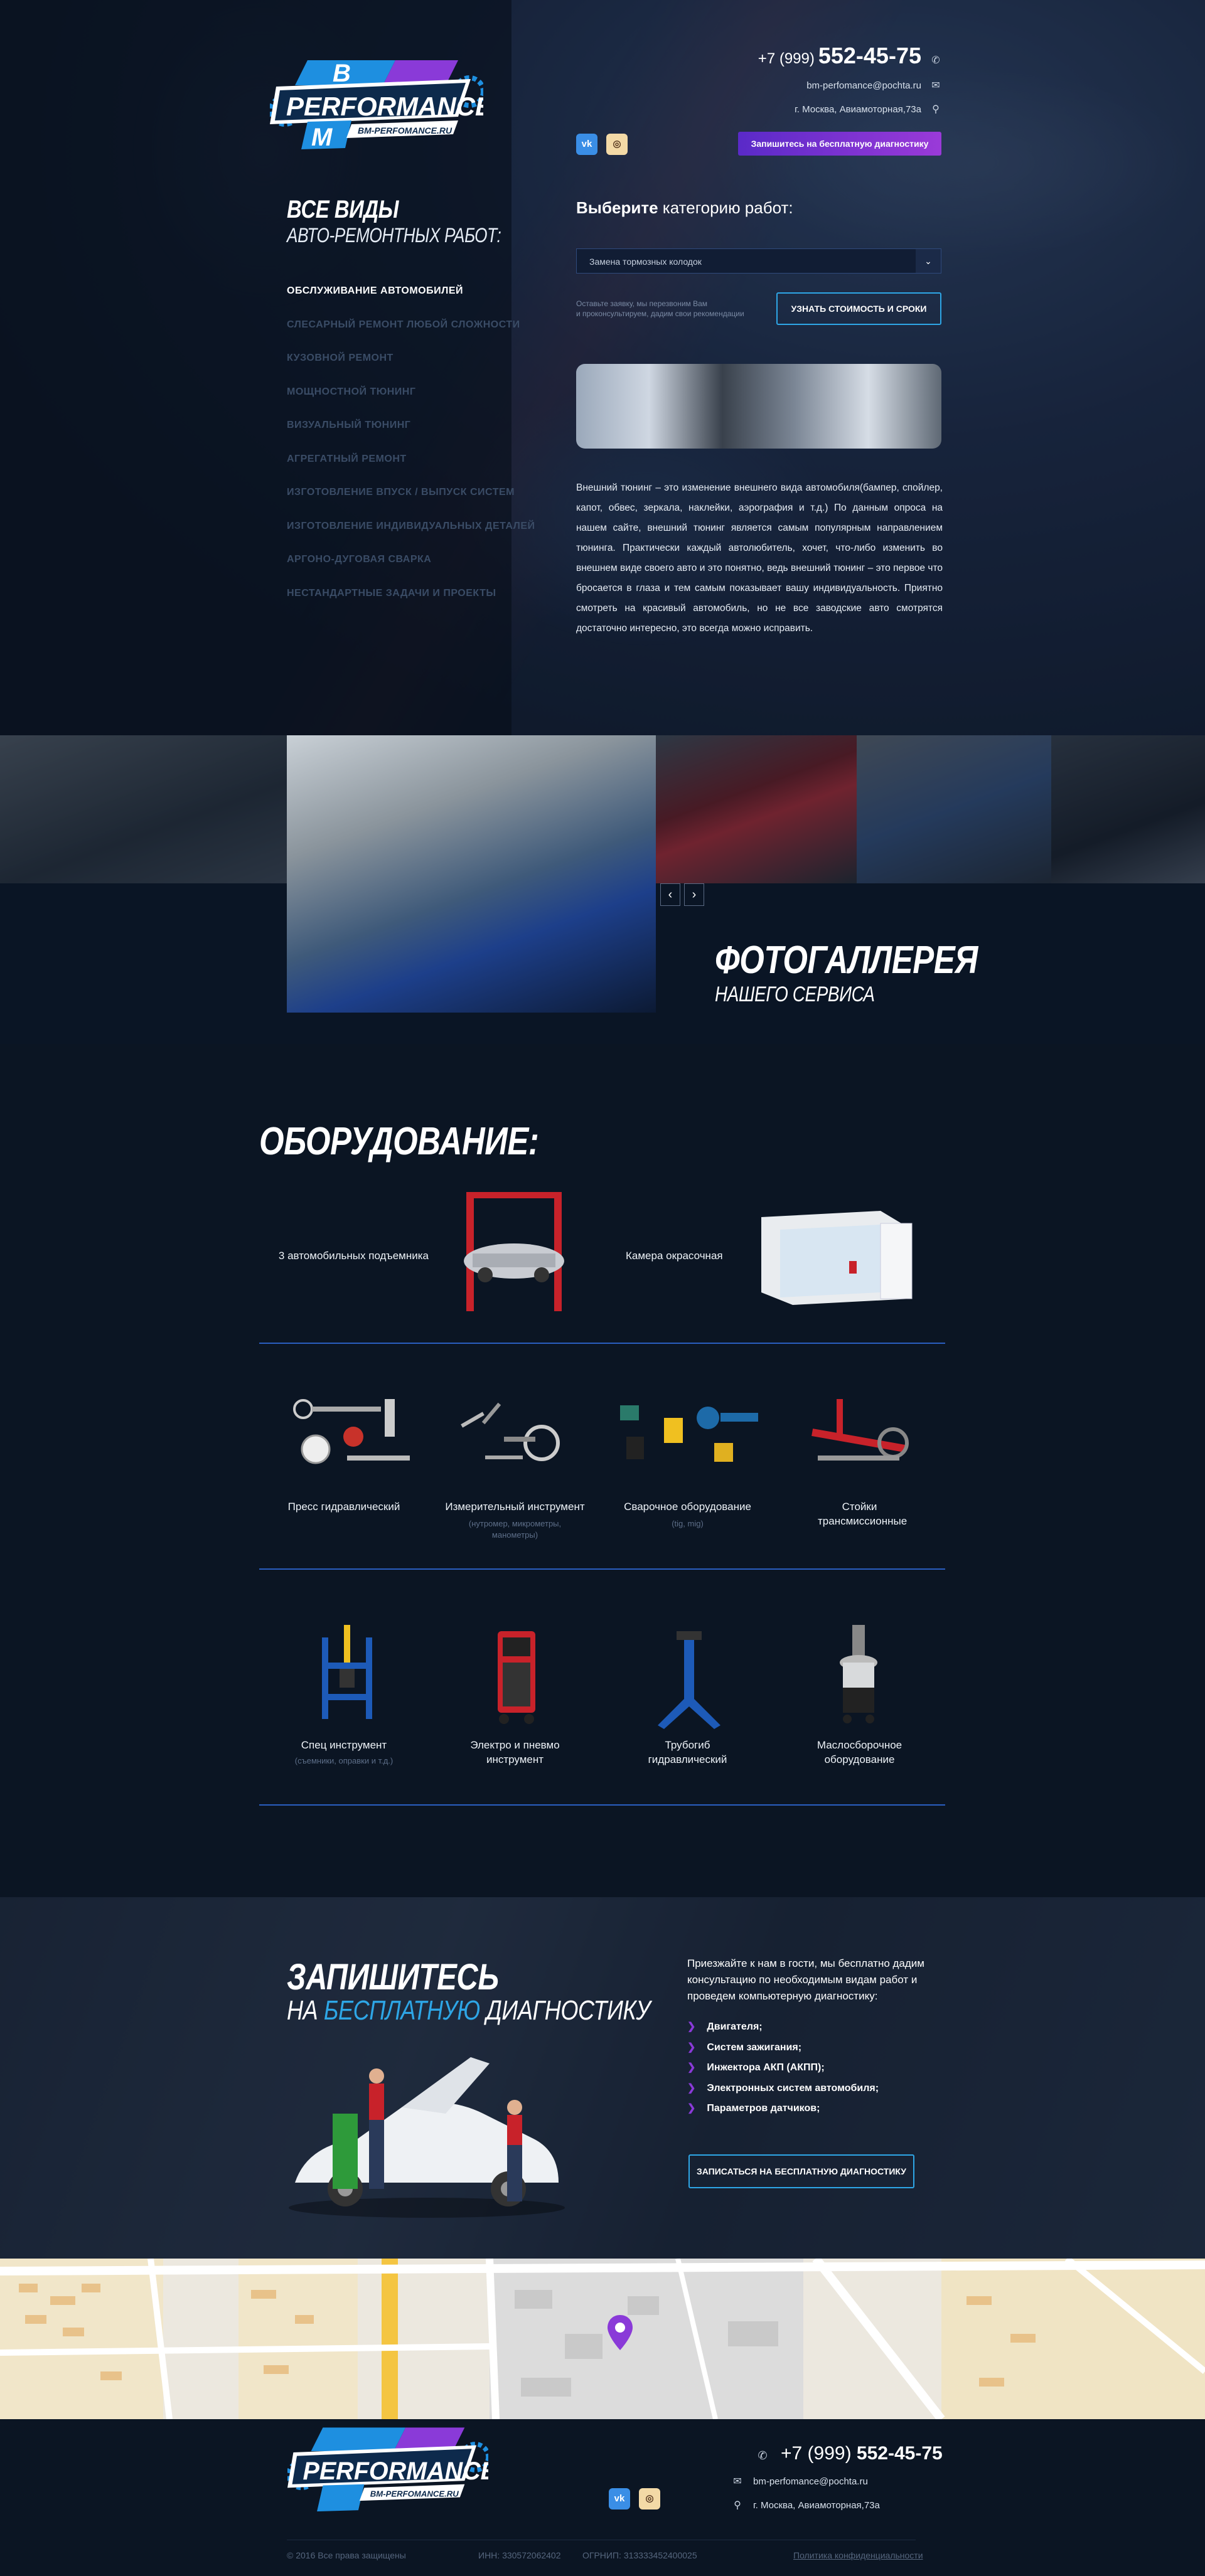 This screenshot has height=2576, width=1205. I want to click on equipment-card: Камера окрасочная, so click(771, 1262).